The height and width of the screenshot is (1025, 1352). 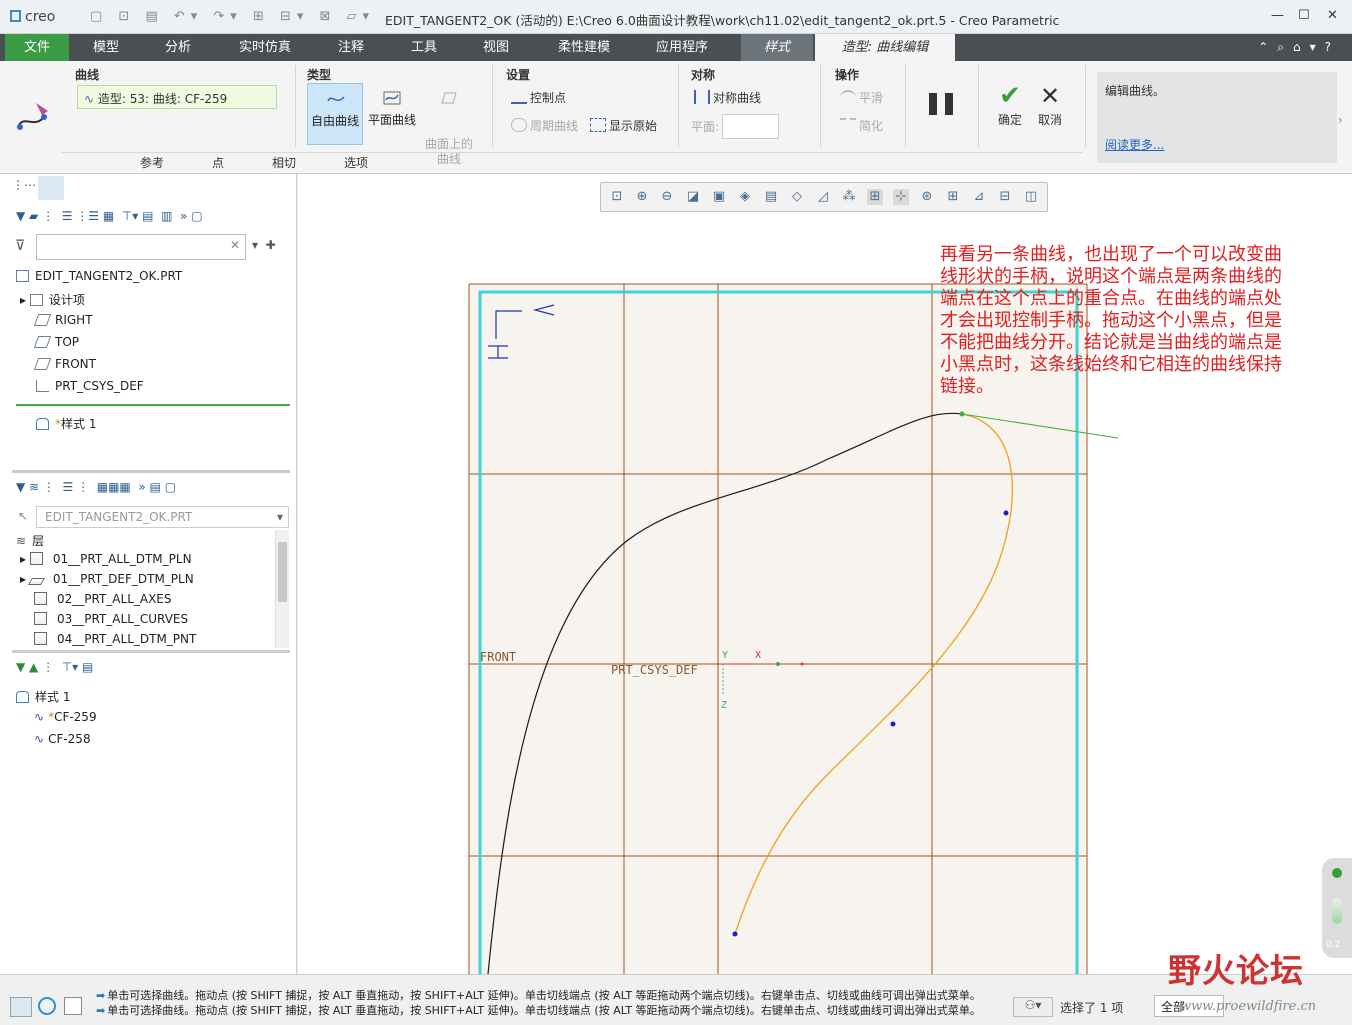 What do you see at coordinates (22, 276) in the screenshot?
I see `part-icon` at bounding box center [22, 276].